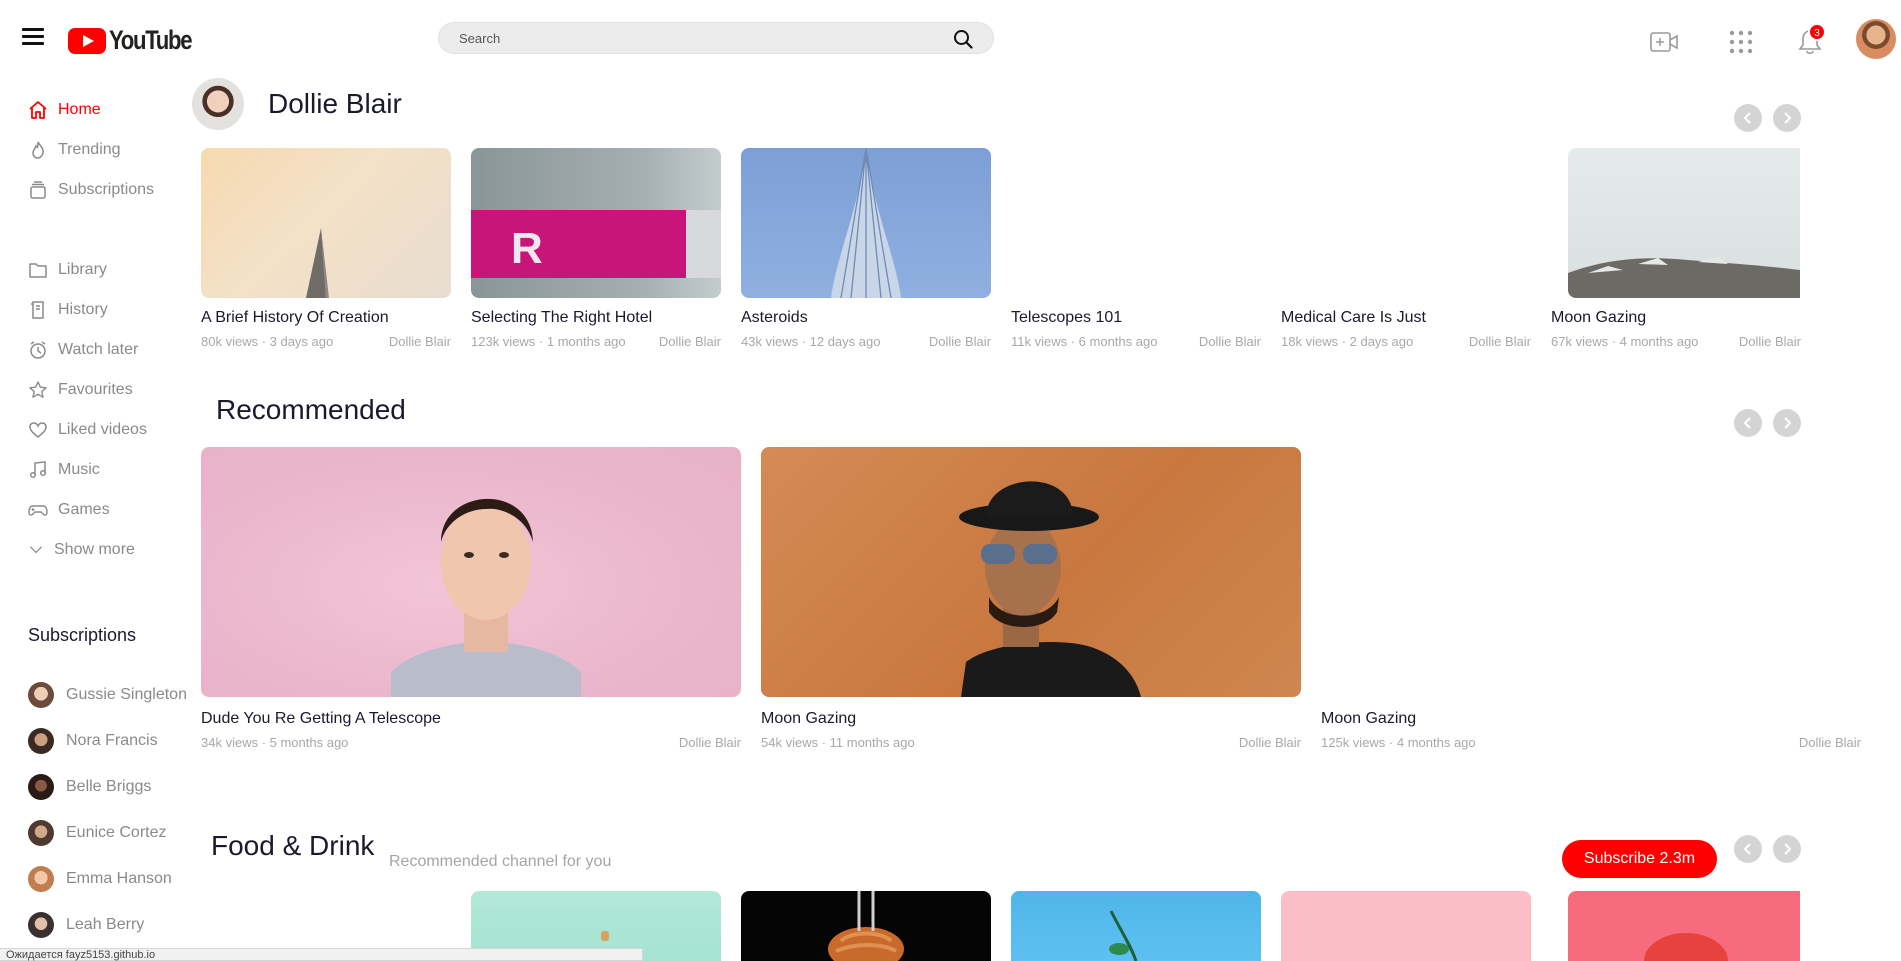  What do you see at coordinates (1876, 39) in the screenshot?
I see `user-avatar` at bounding box center [1876, 39].